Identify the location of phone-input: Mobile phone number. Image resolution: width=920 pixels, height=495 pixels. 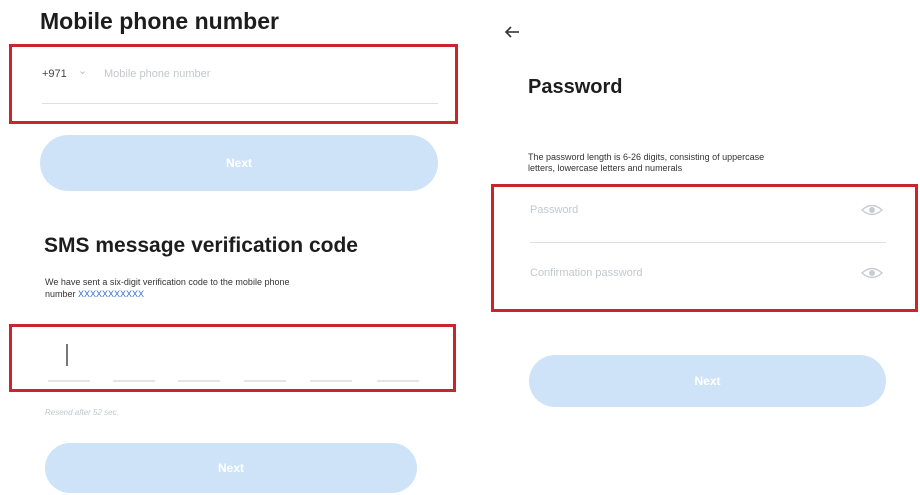
(157, 74).